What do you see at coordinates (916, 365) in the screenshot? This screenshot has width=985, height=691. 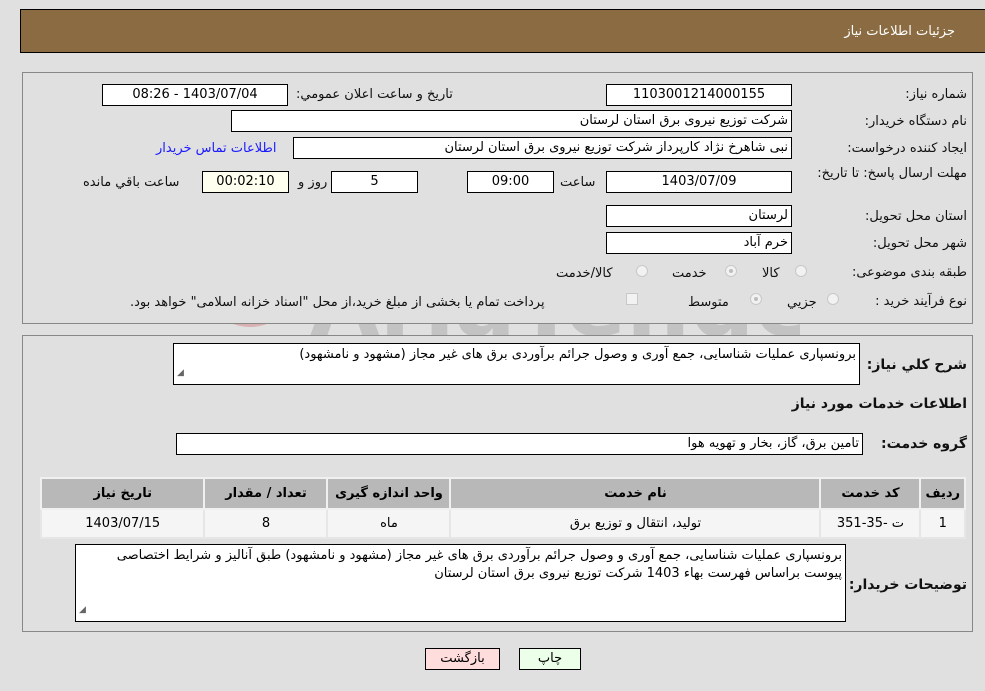 I see `description-label: شرح کلي نیاز:` at bounding box center [916, 365].